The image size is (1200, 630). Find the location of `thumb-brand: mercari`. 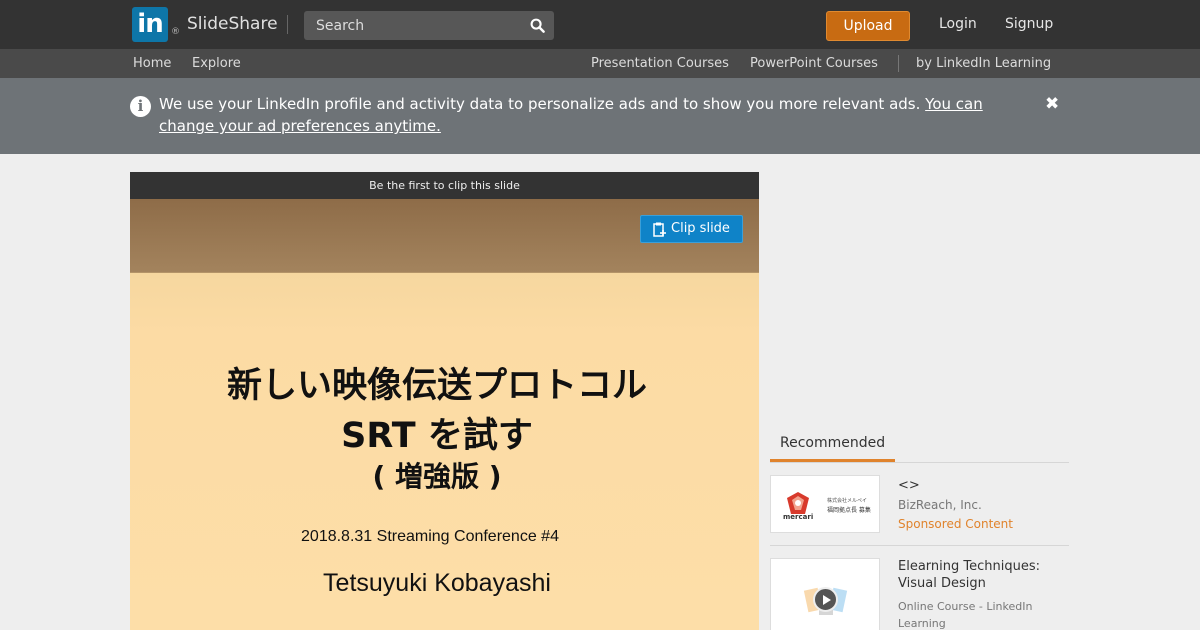

thumb-brand: mercari is located at coordinates (798, 517).